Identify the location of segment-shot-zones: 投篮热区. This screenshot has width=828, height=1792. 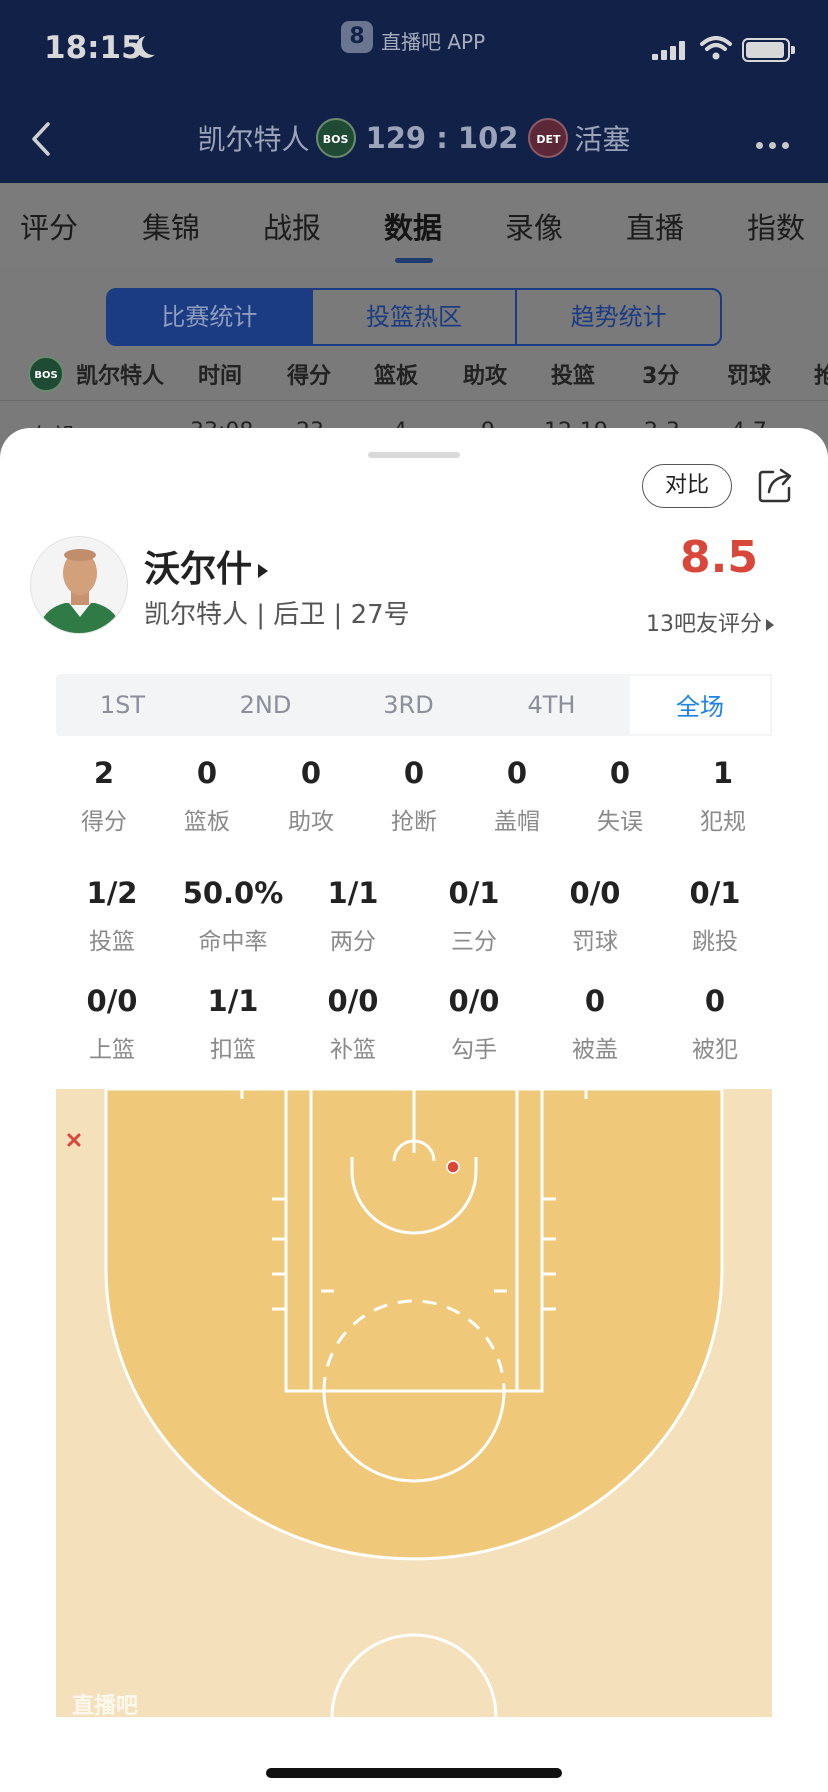
(415, 317).